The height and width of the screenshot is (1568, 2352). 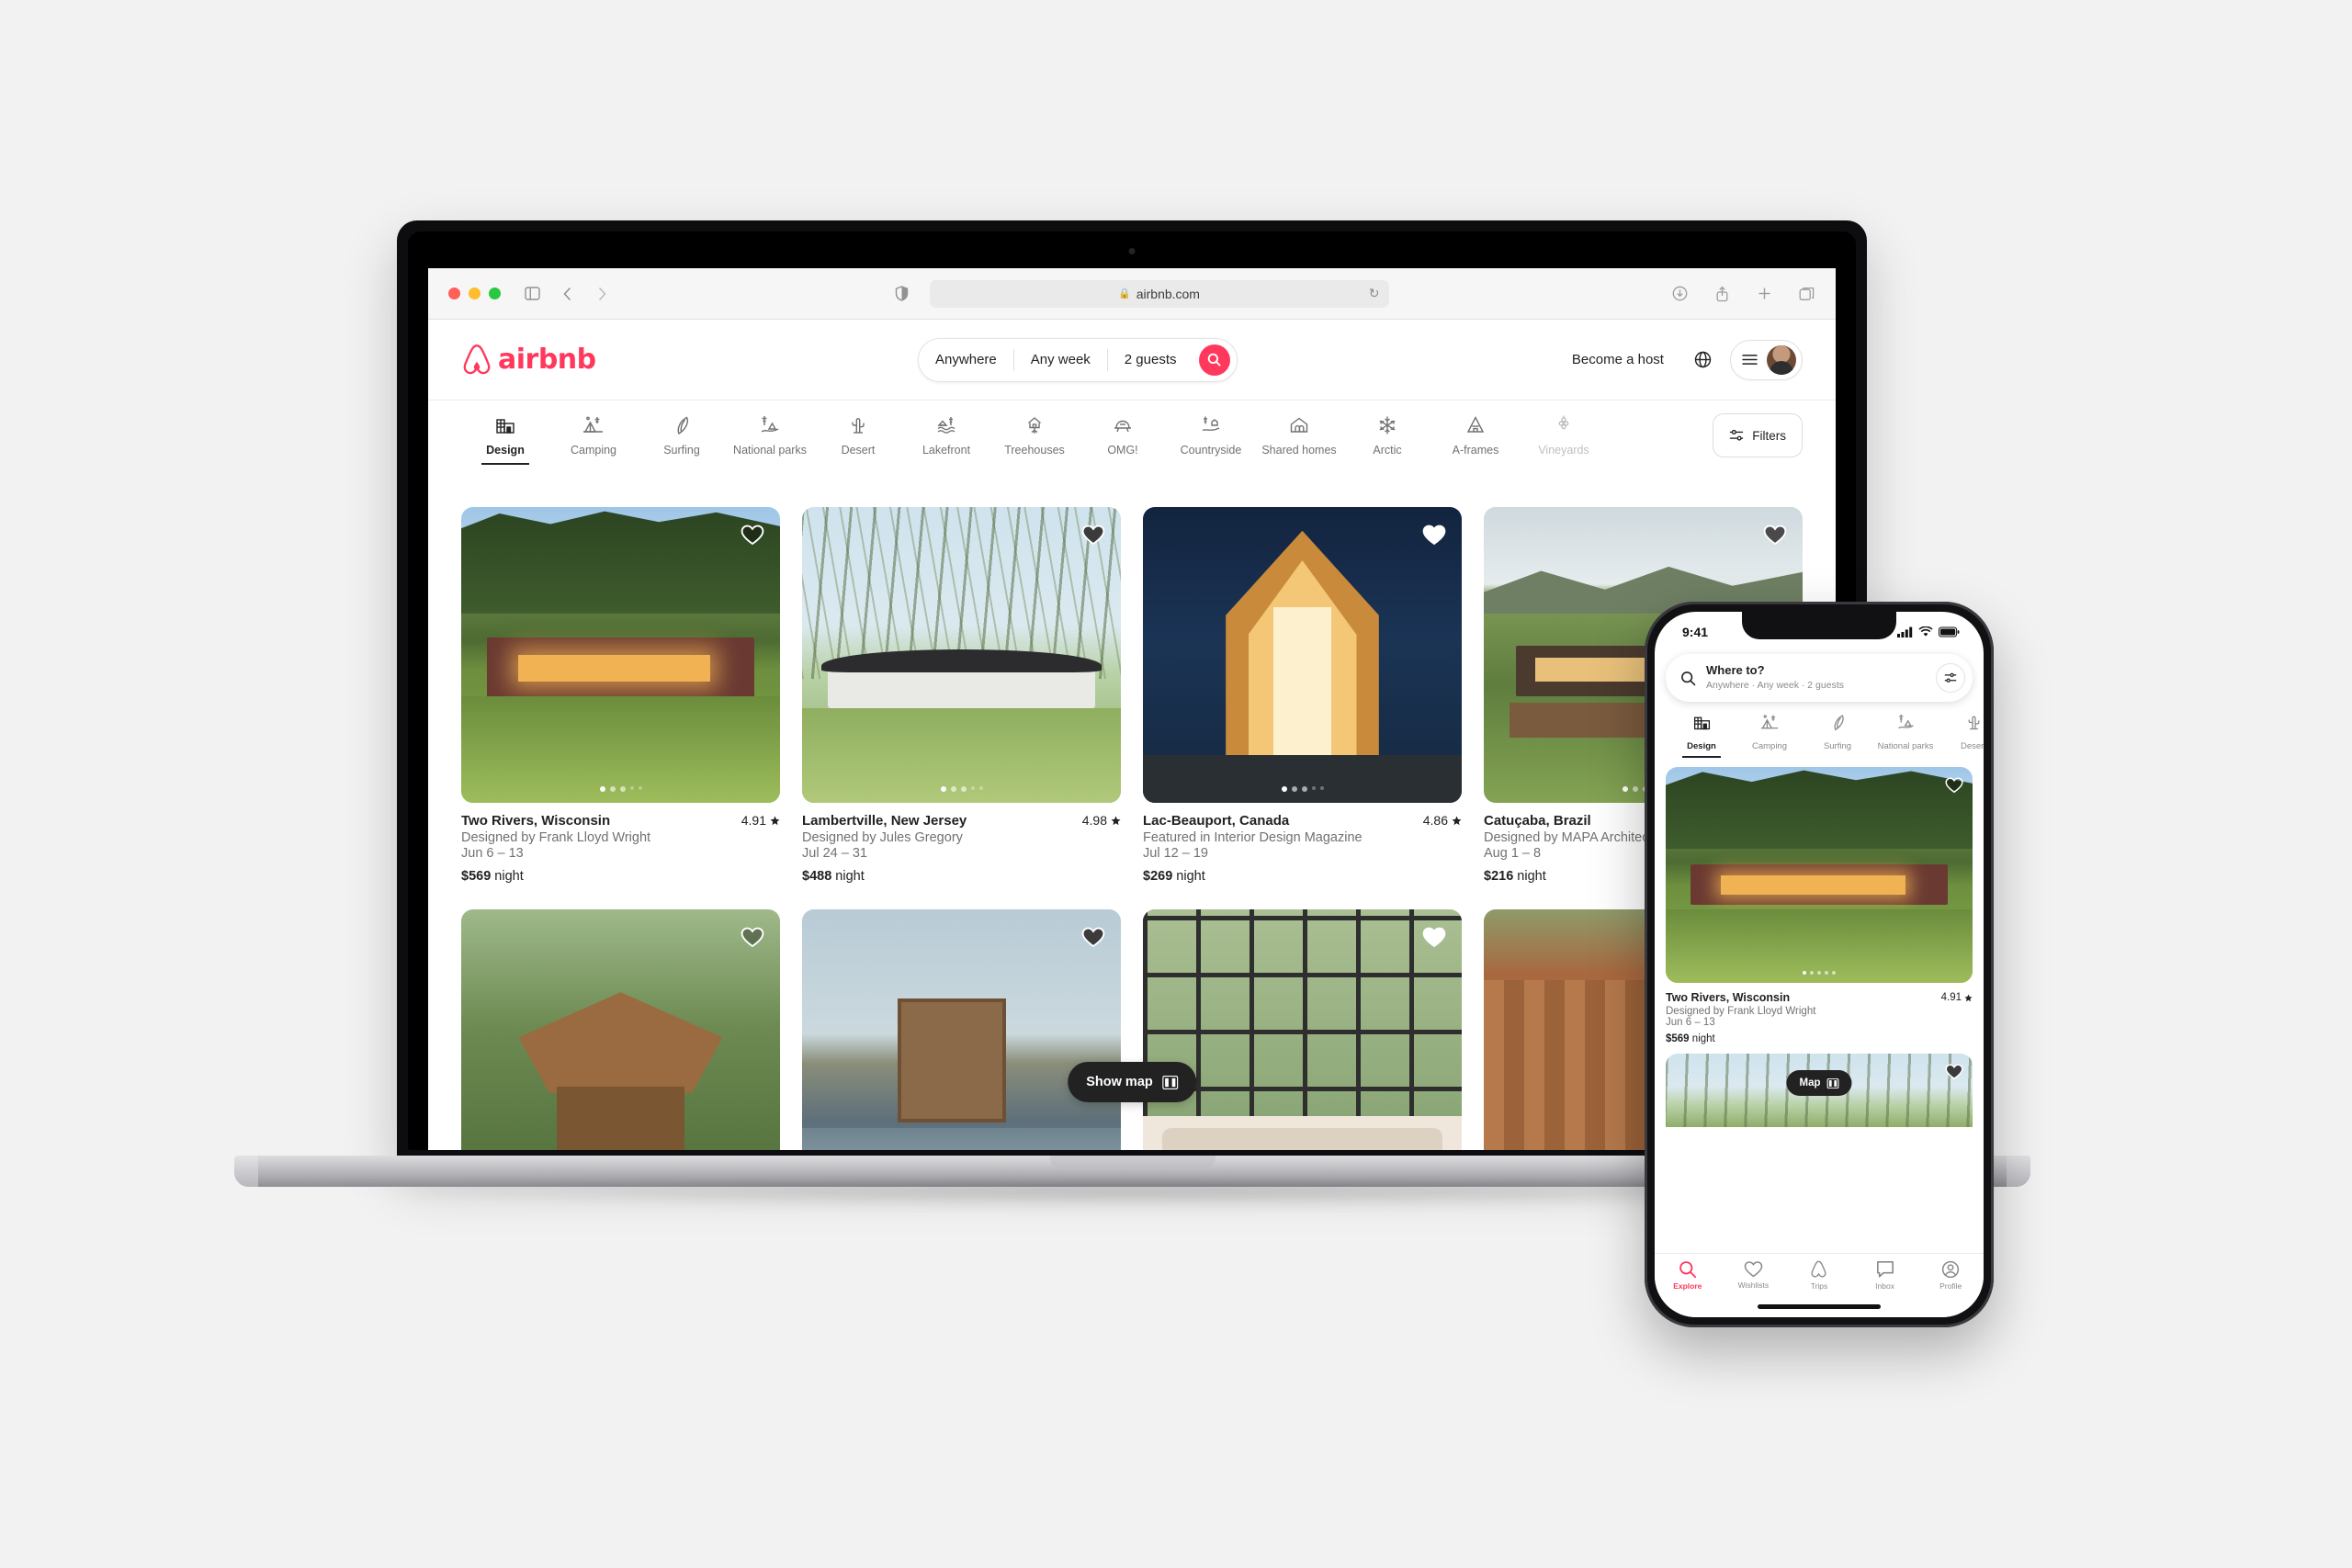 What do you see at coordinates (1122, 451) in the screenshot?
I see `category-label: OMG!` at bounding box center [1122, 451].